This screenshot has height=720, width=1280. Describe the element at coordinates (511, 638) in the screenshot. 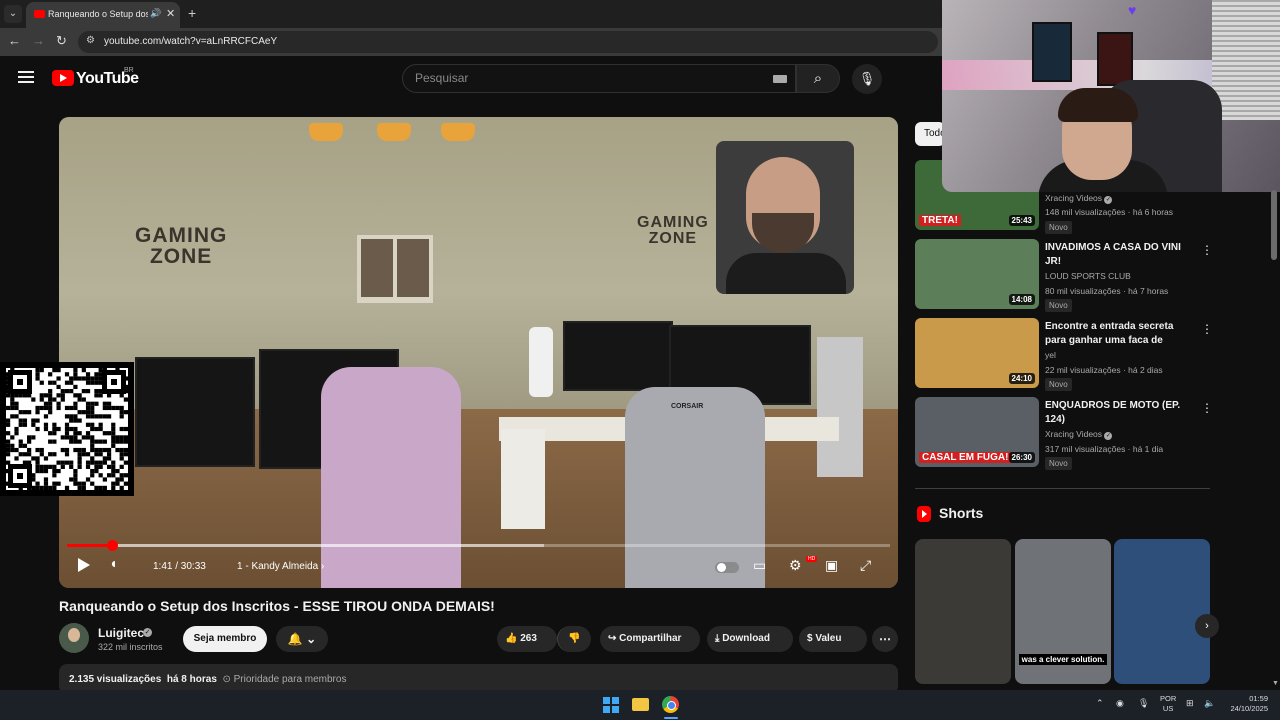

I see `thumbs-up-icon: 👍` at that location.